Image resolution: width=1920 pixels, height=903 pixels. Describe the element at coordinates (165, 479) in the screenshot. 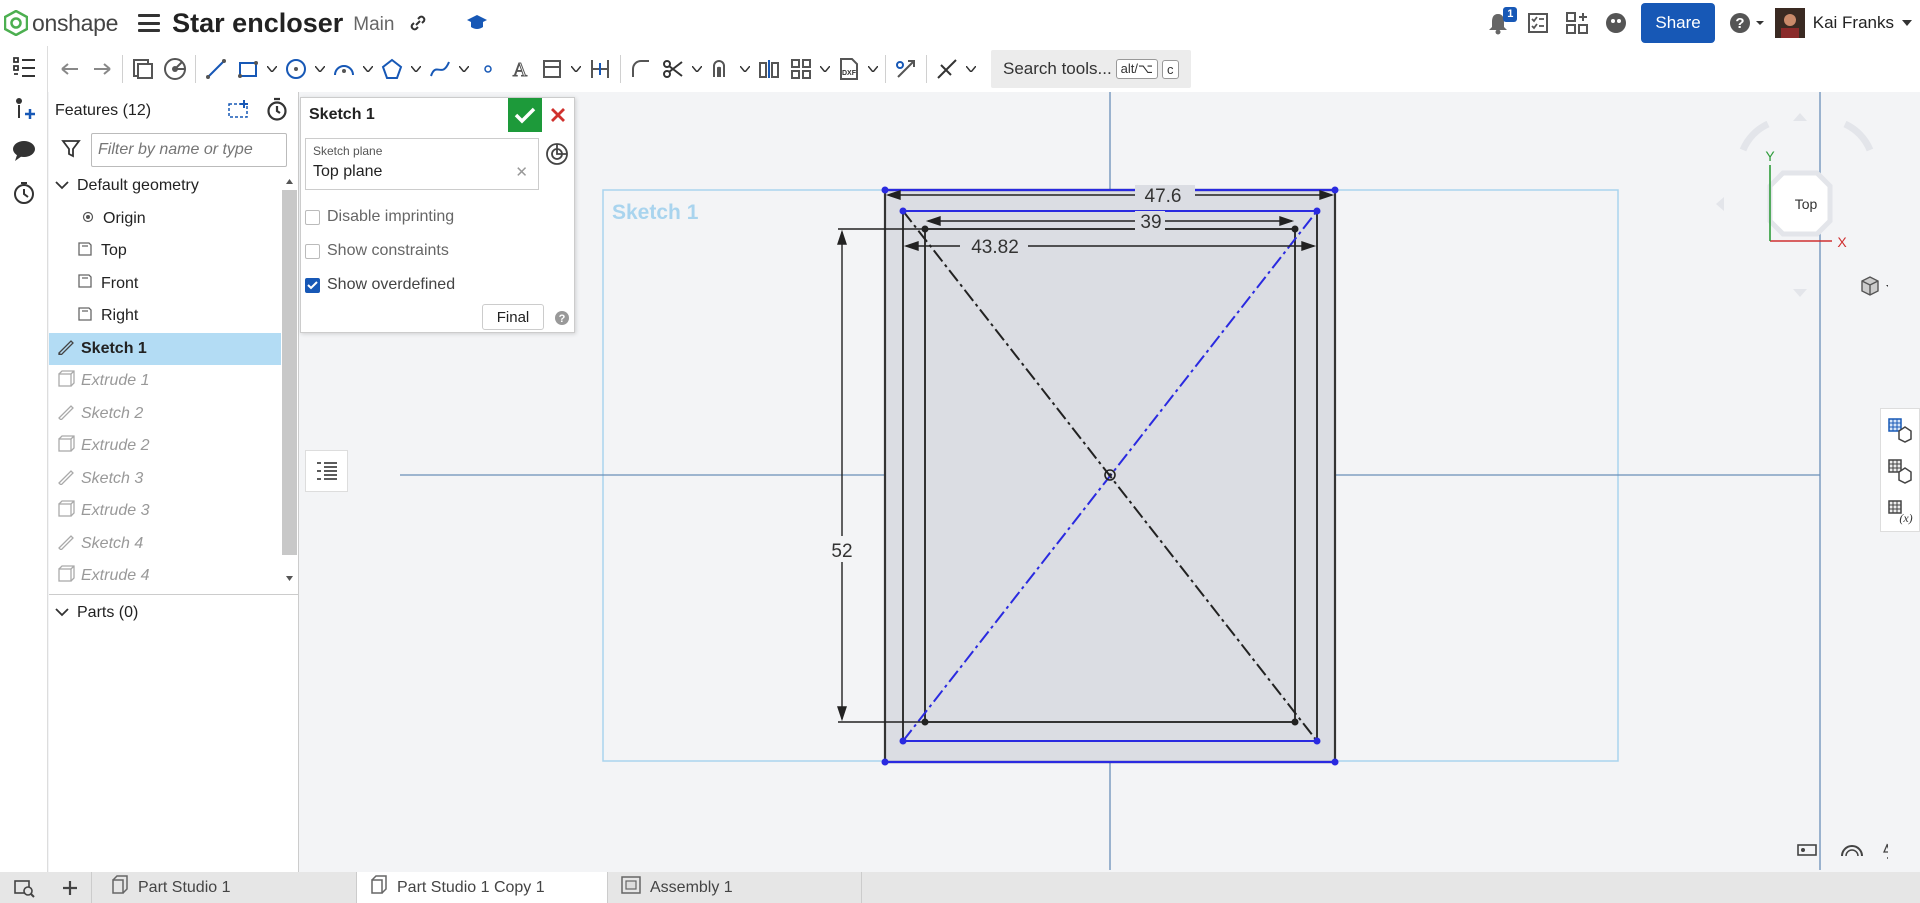

I see `list-item-sketch-3: Sketch 3` at that location.